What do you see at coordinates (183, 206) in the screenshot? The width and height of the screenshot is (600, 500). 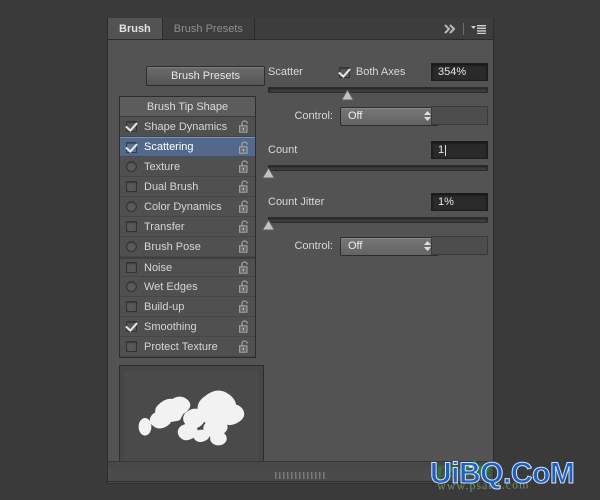 I see `list-item-label: Color Dynamics` at bounding box center [183, 206].